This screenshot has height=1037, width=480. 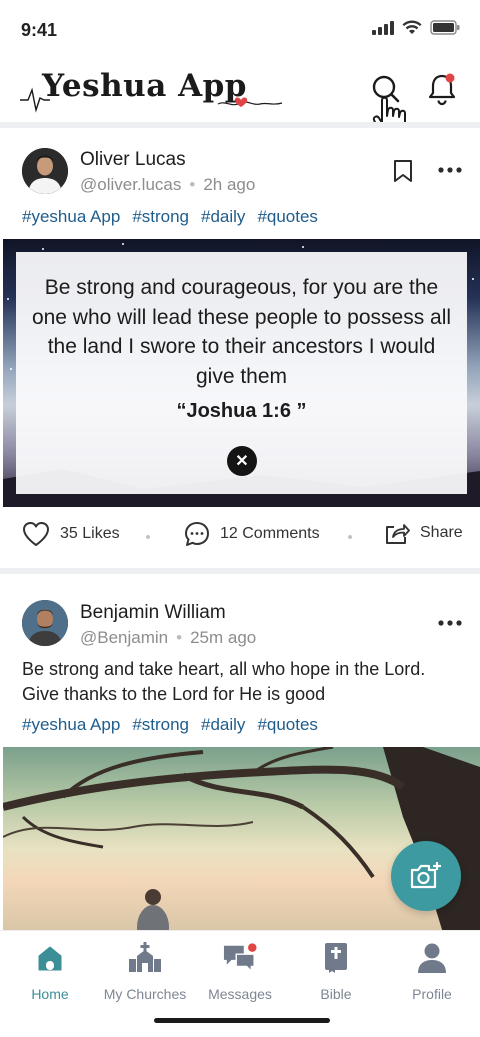 I want to click on notifications-button, so click(x=442, y=89).